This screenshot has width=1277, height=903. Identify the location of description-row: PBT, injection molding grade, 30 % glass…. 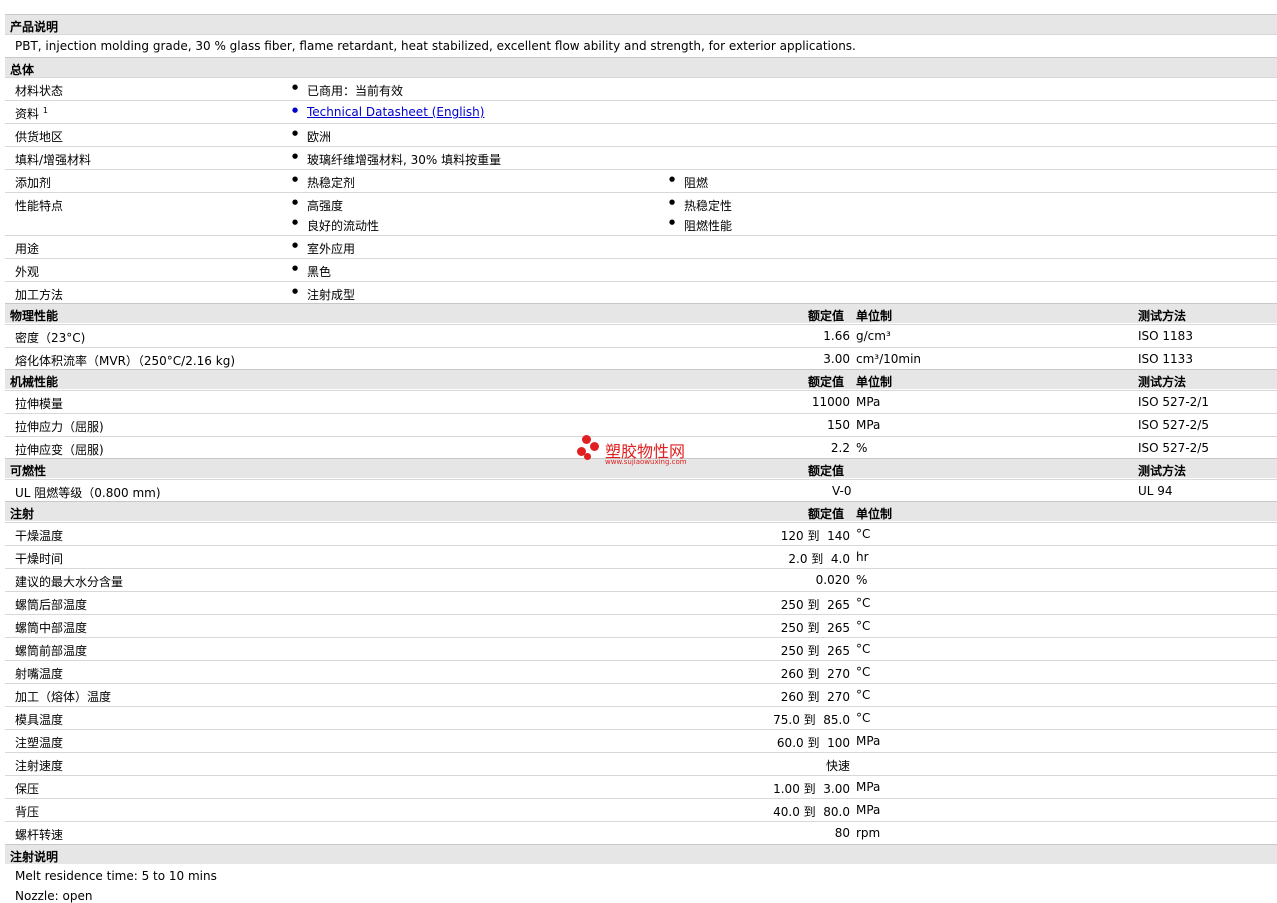
(641, 45).